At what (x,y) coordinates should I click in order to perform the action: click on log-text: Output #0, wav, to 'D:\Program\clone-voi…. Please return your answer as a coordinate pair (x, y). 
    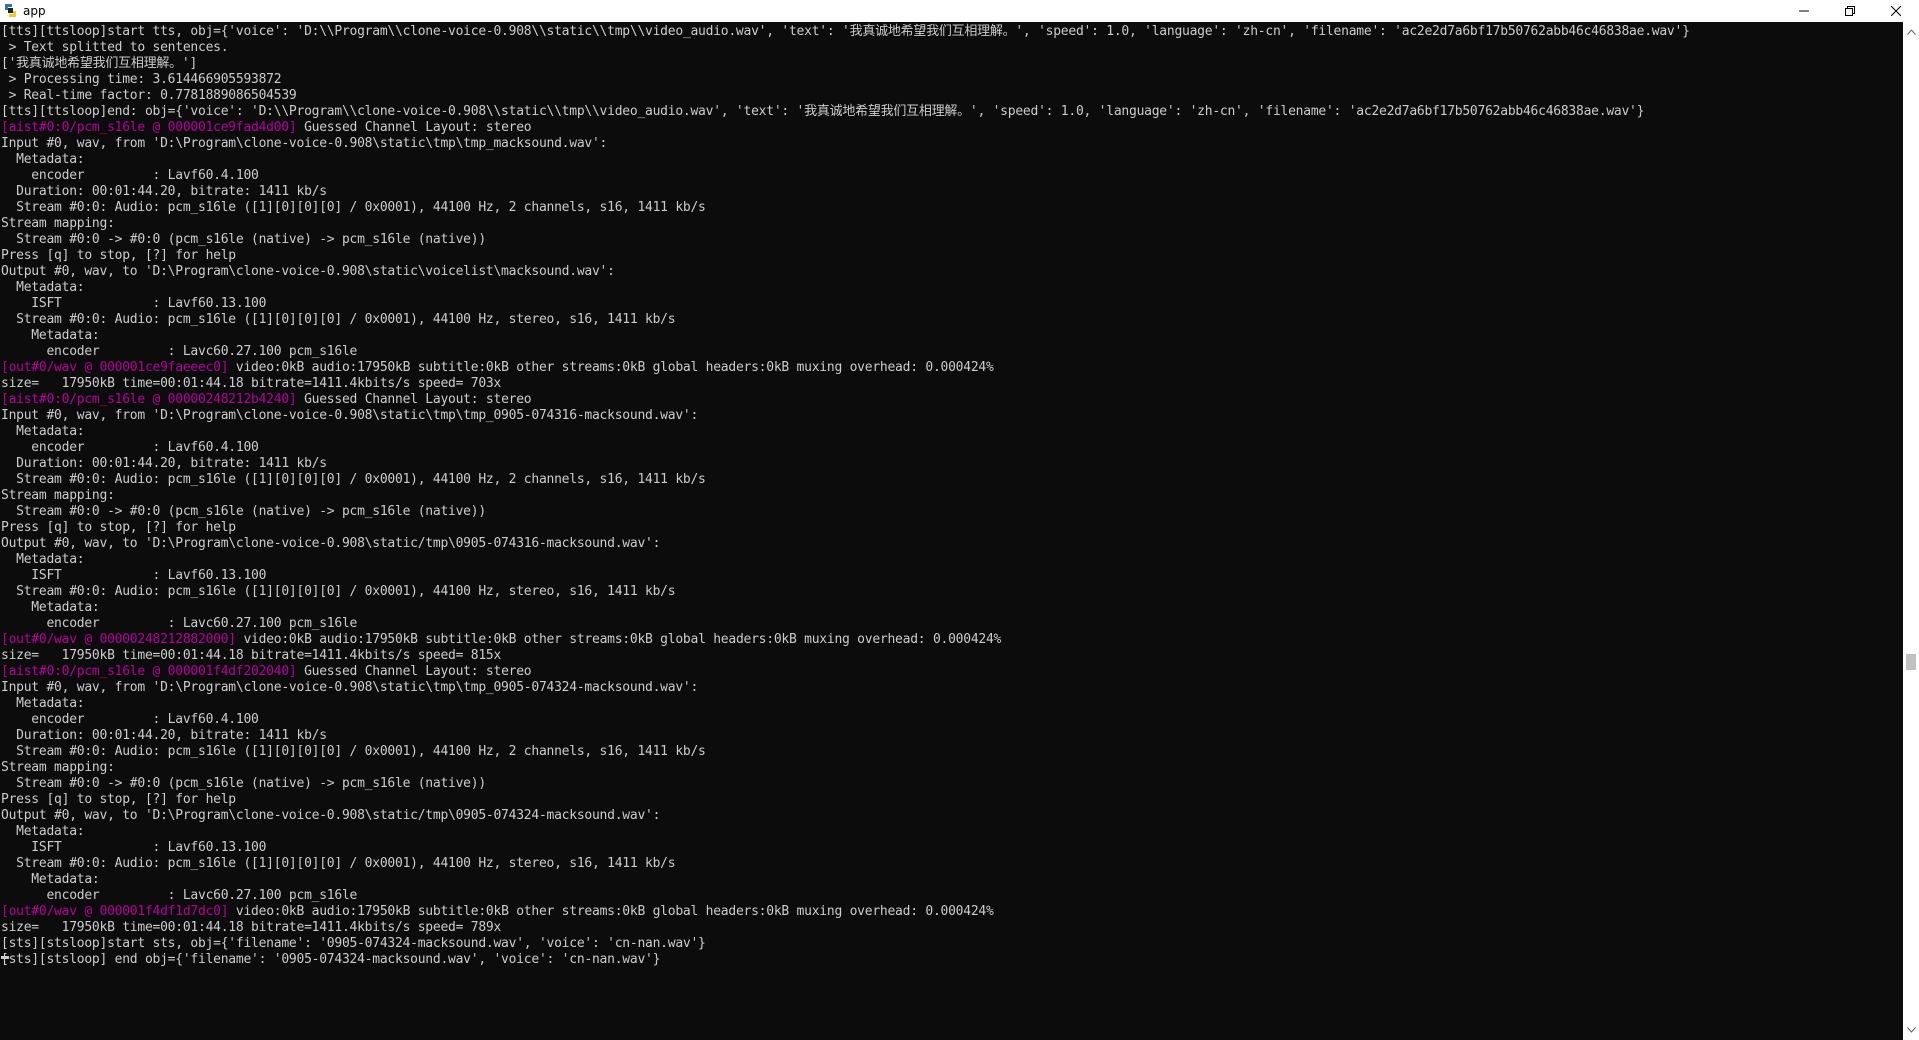
    Looking at the image, I should click on (331, 815).